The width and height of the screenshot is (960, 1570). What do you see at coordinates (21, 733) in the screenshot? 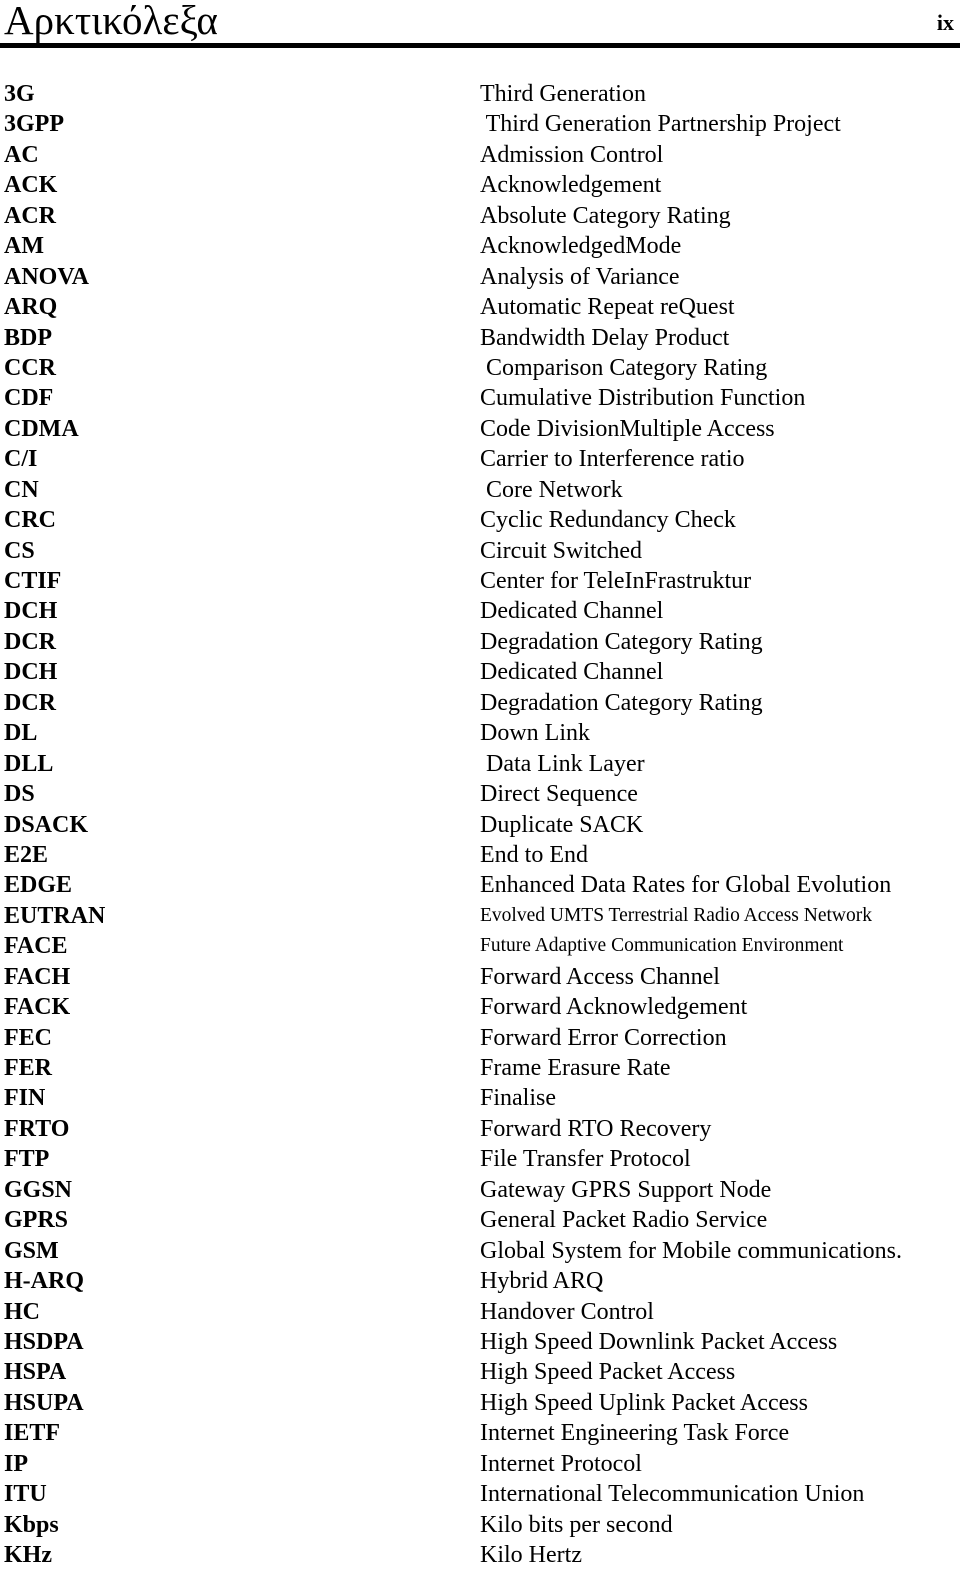
I see `abbreviation-term: DL` at bounding box center [21, 733].